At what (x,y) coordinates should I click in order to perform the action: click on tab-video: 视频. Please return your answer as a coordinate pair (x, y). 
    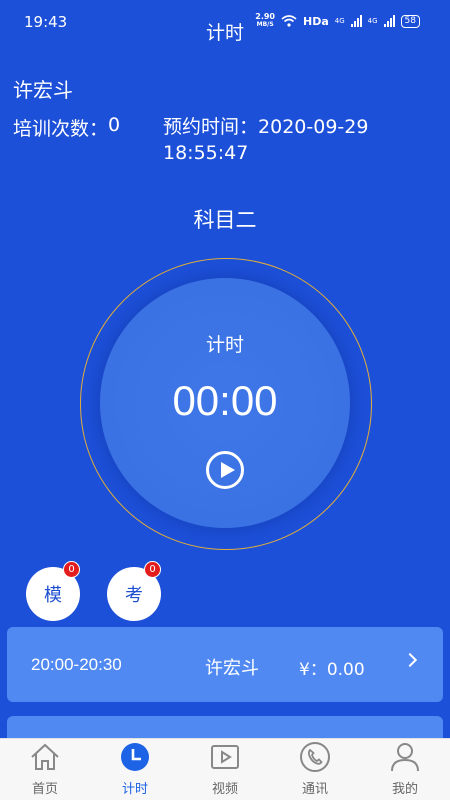
    Looking at the image, I should click on (225, 769).